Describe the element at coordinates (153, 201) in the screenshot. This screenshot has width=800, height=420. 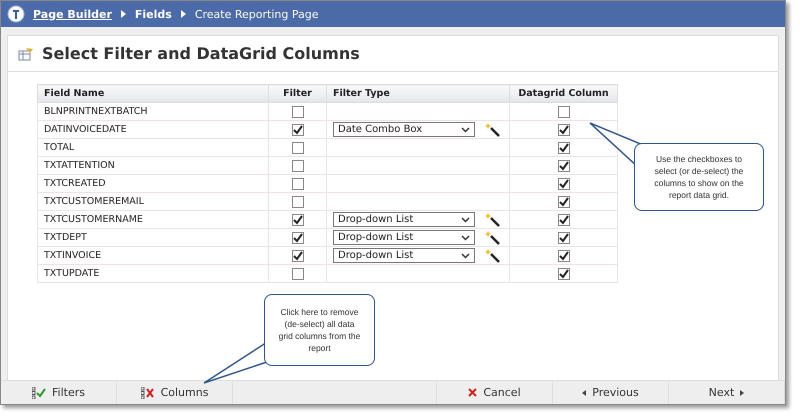
I see `field-name-cell: TXTCUSTOMEREMAIL` at that location.